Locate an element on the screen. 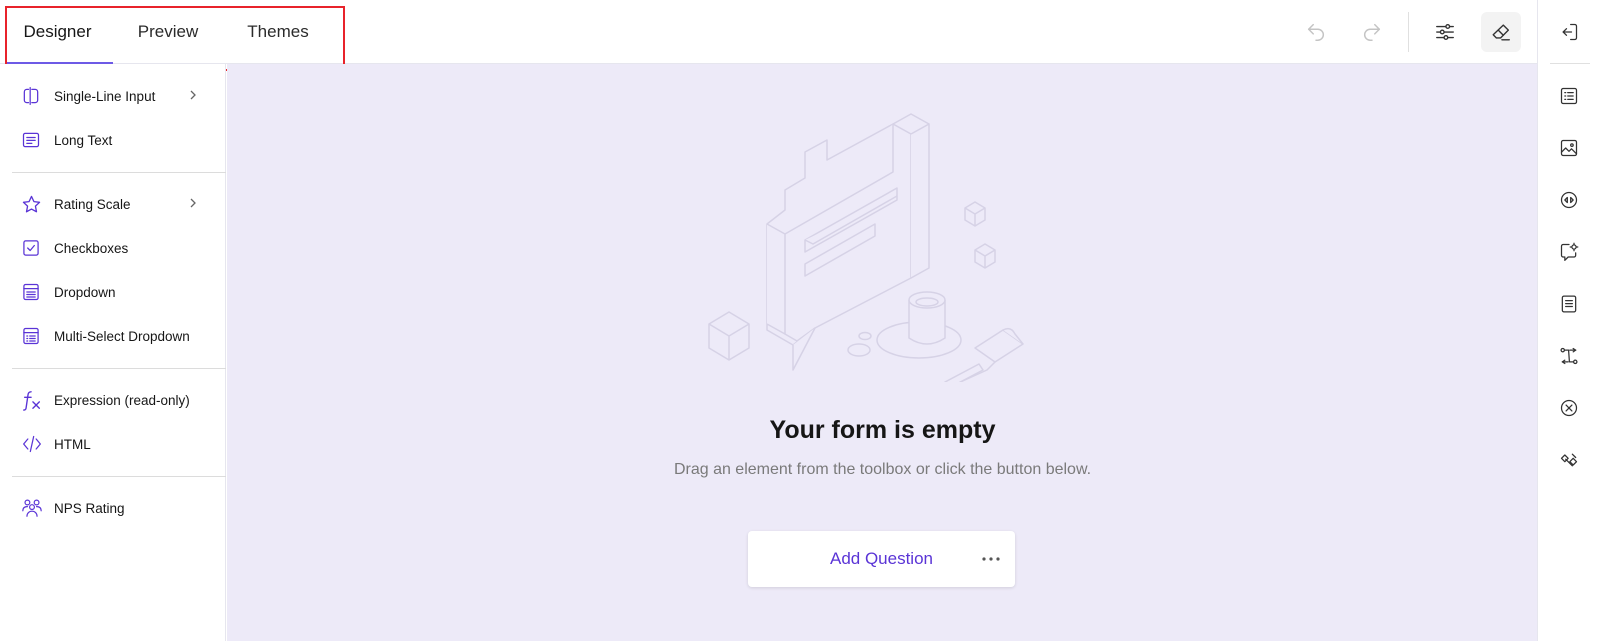  translate-icon is located at coordinates (1569, 460).